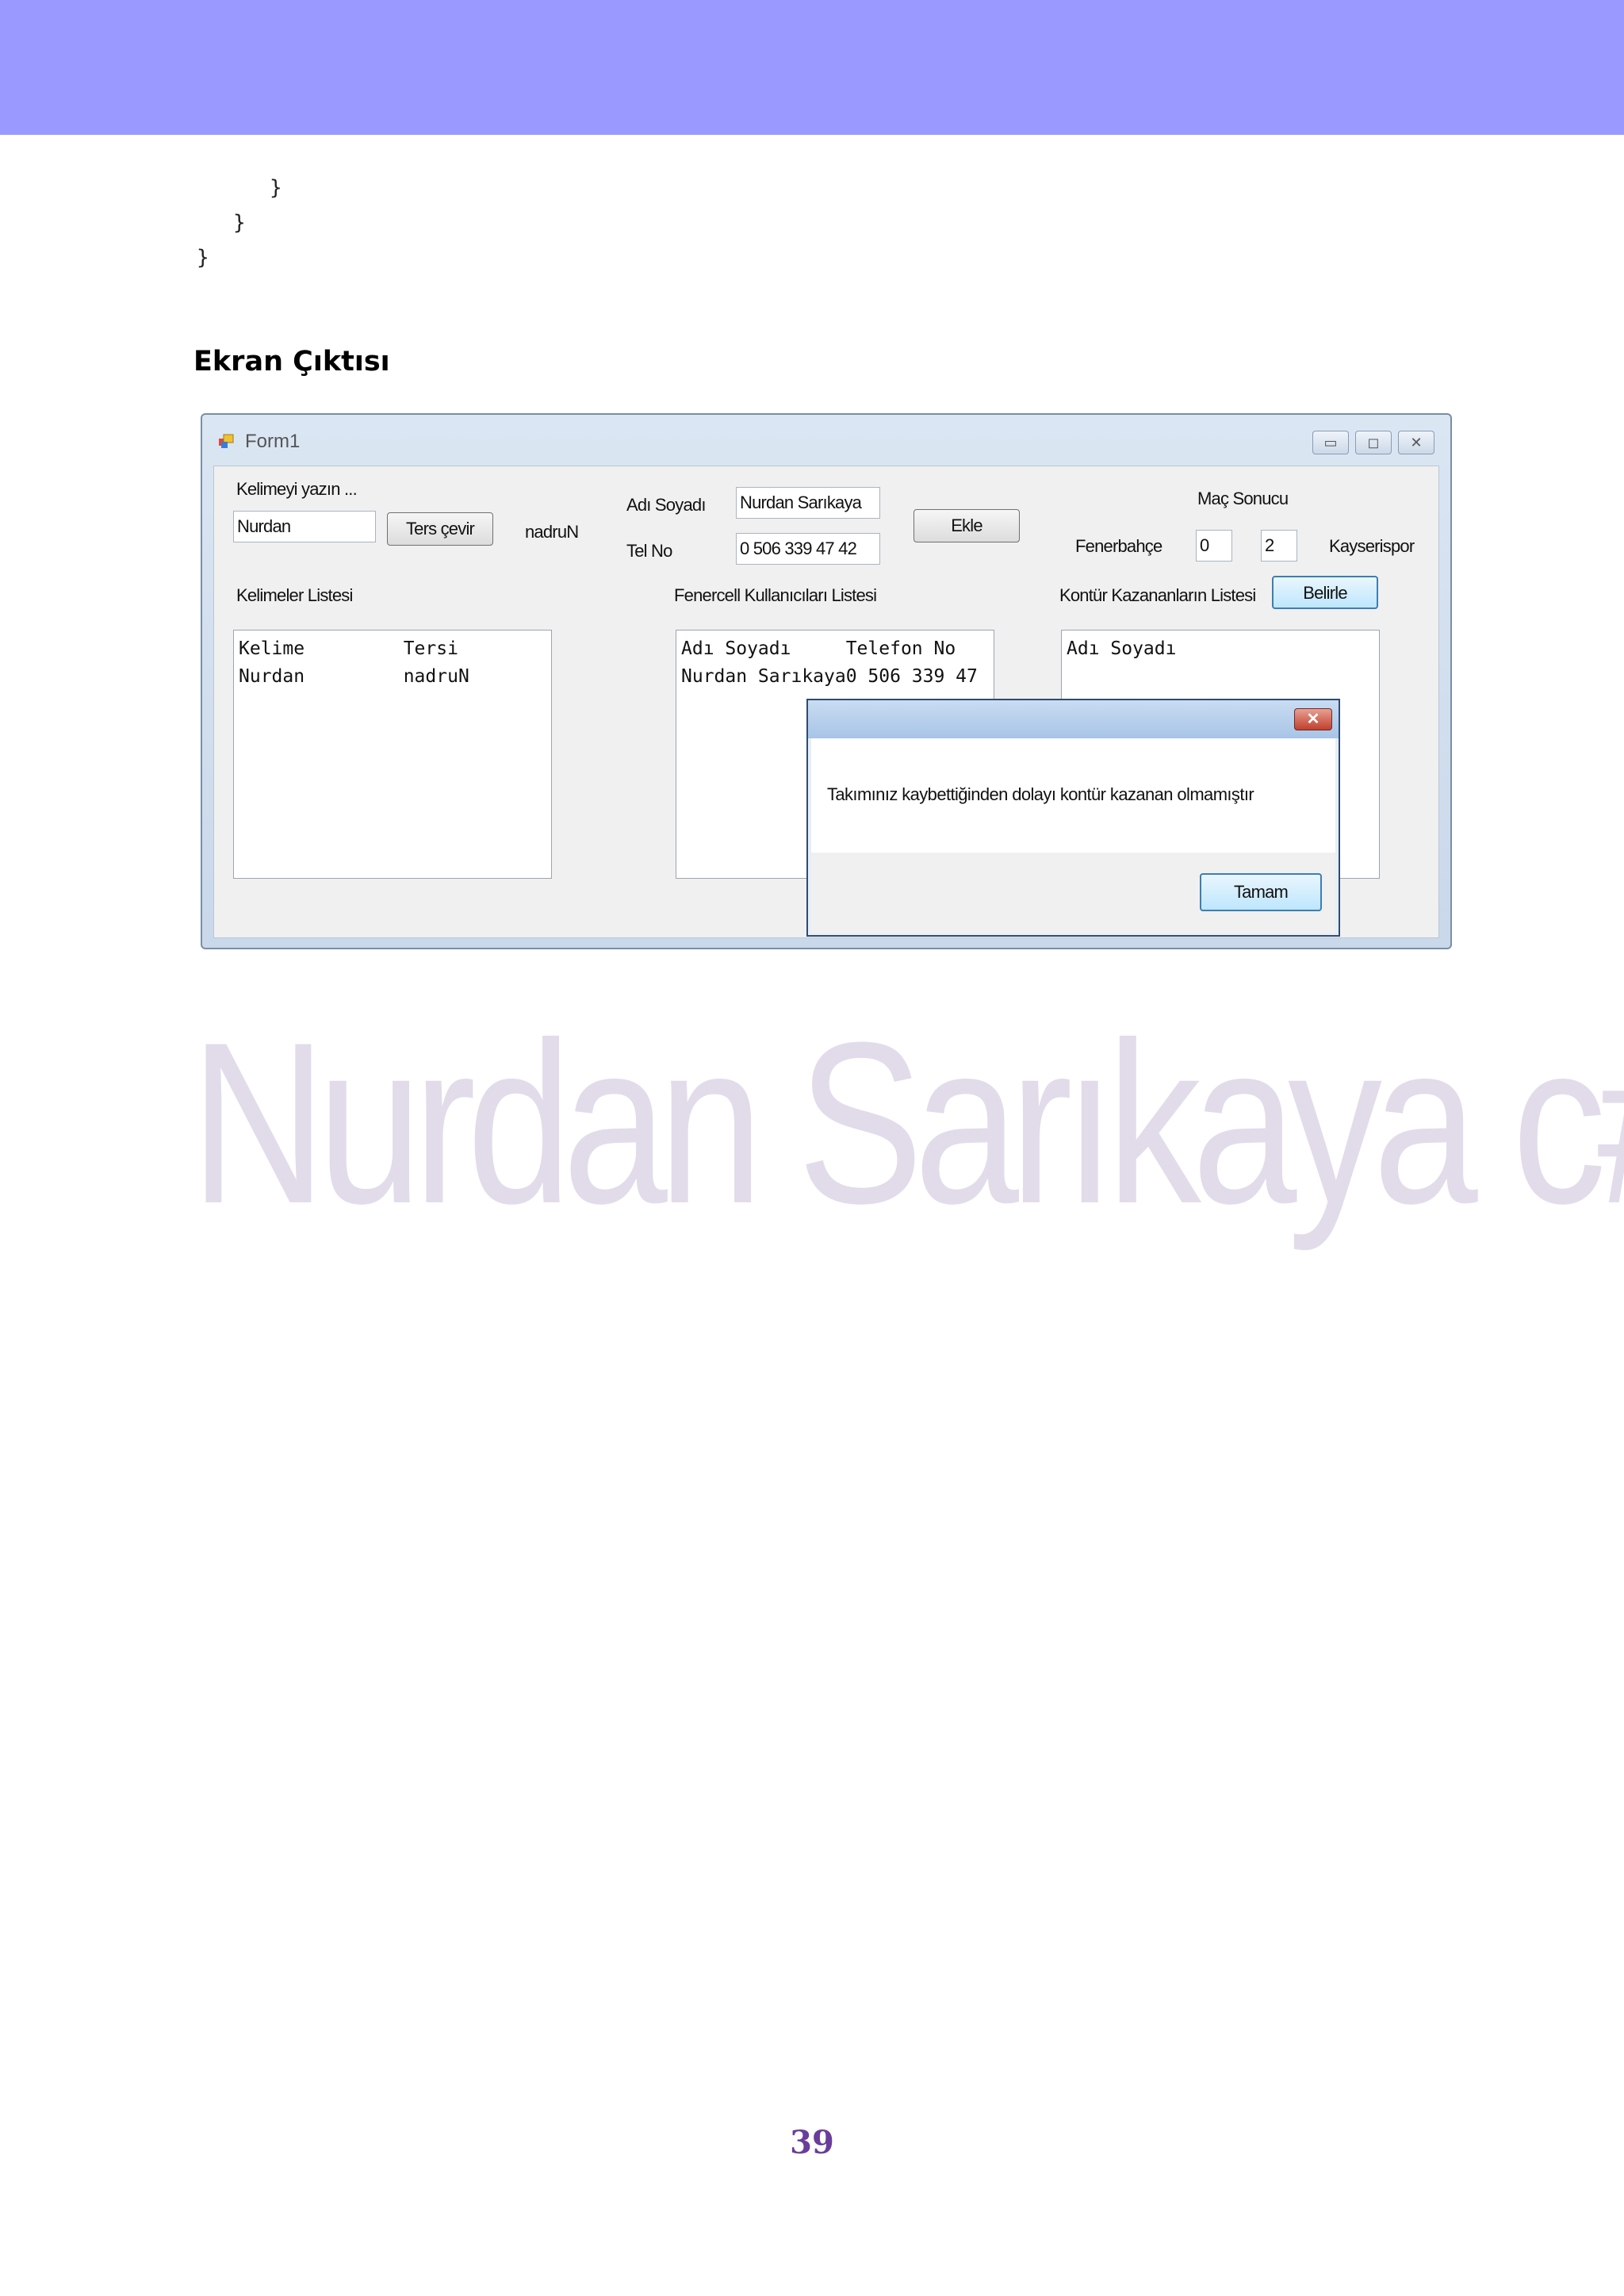  I want to click on page-header-bar, so click(812, 67).